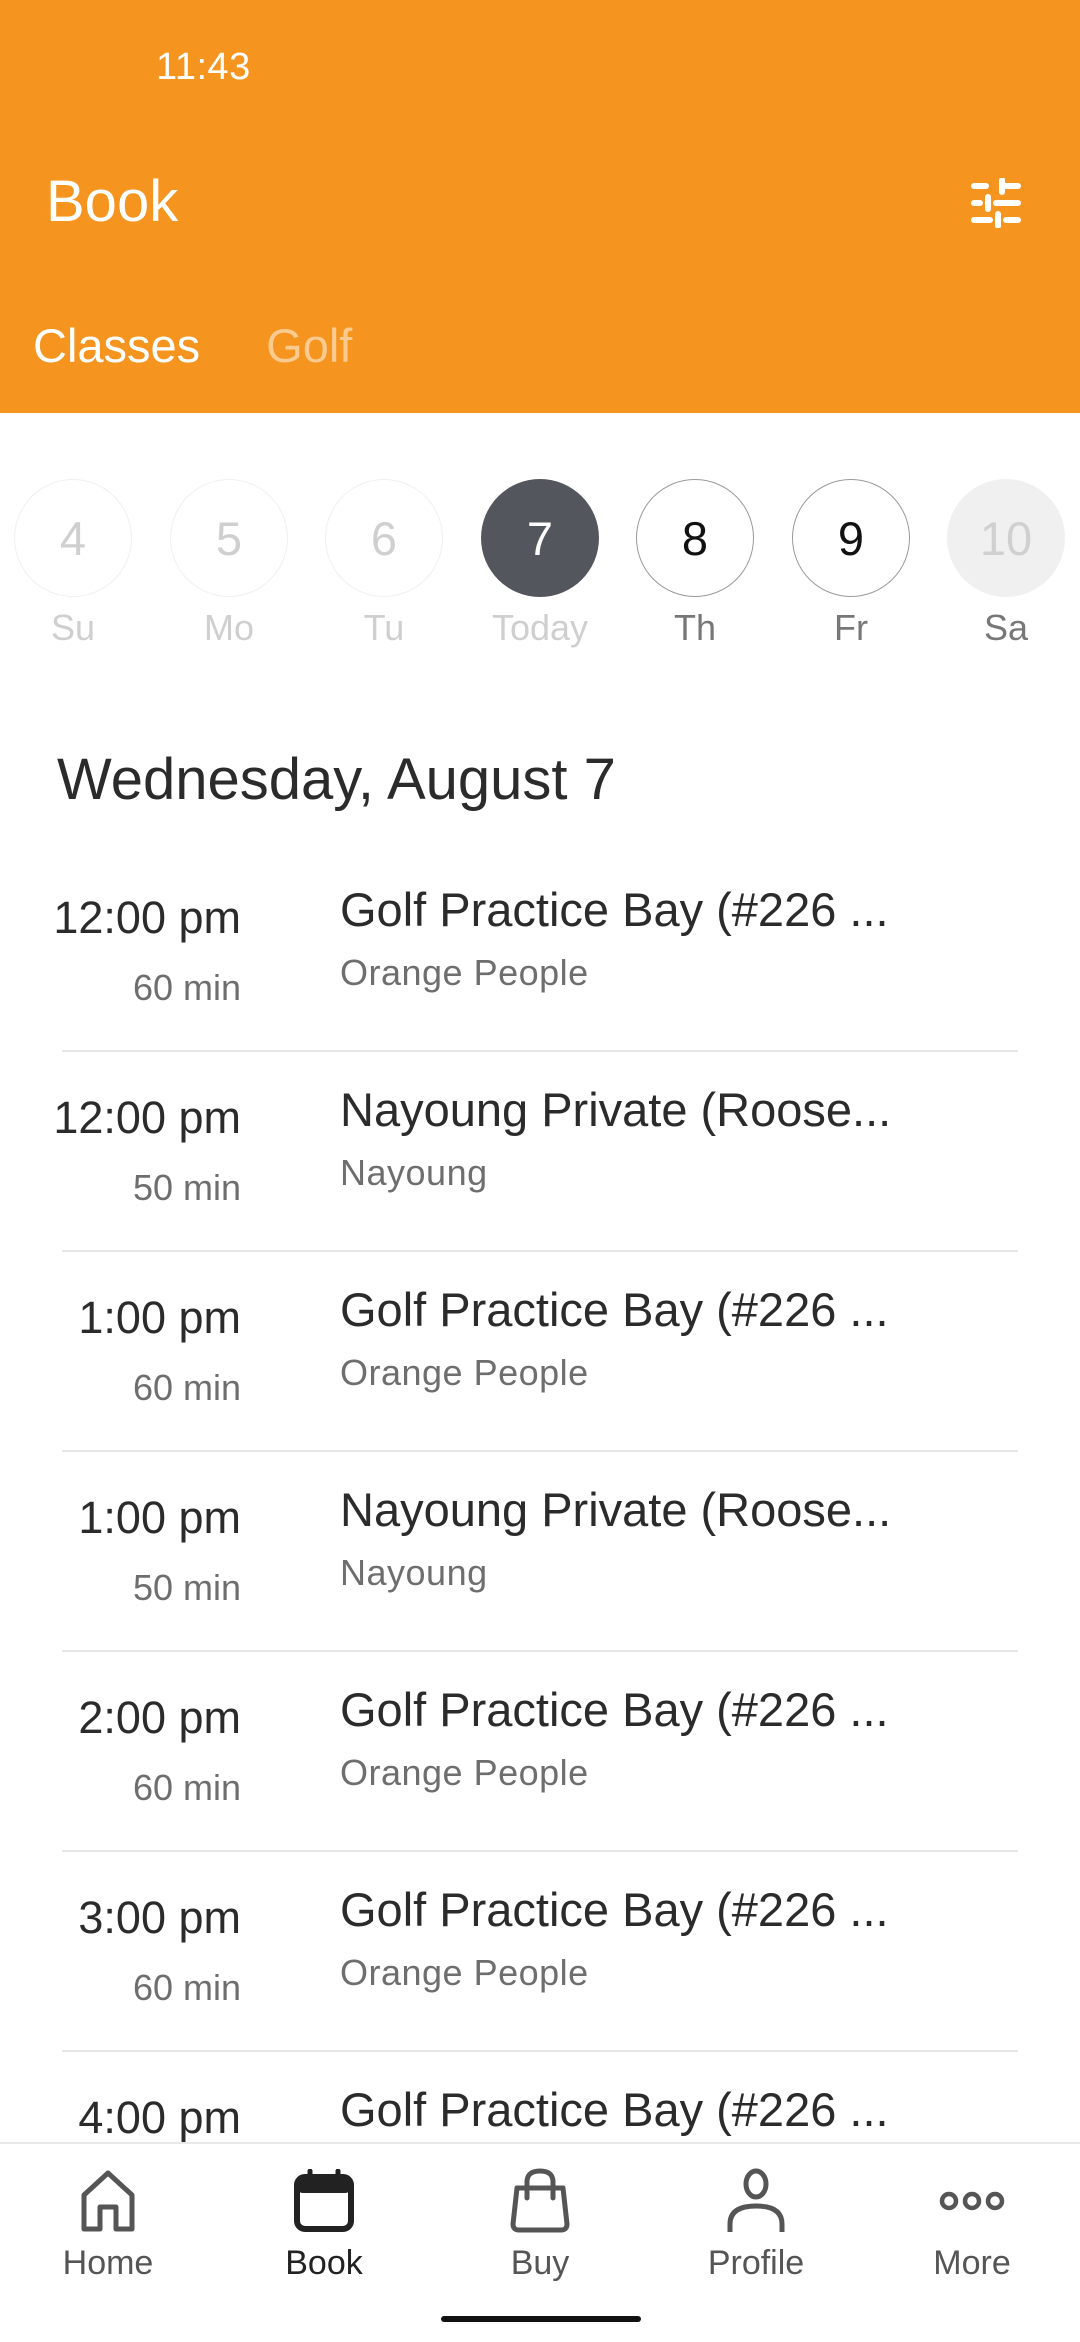 The image size is (1080, 2342). What do you see at coordinates (540, 2201) in the screenshot?
I see `shopping-bag-icon` at bounding box center [540, 2201].